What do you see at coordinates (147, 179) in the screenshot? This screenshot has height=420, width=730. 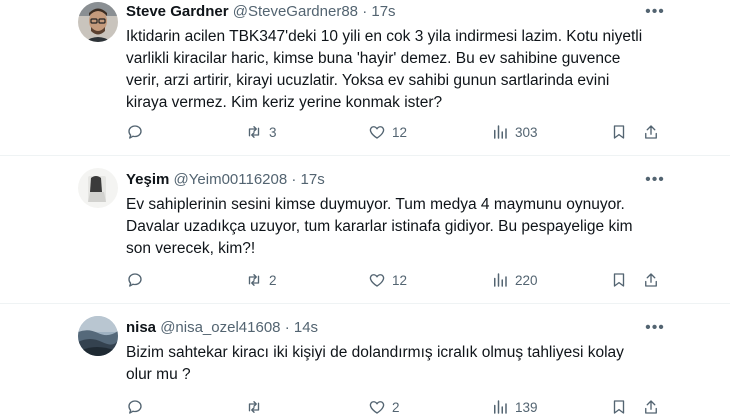 I see `author-name: Yeşim` at bounding box center [147, 179].